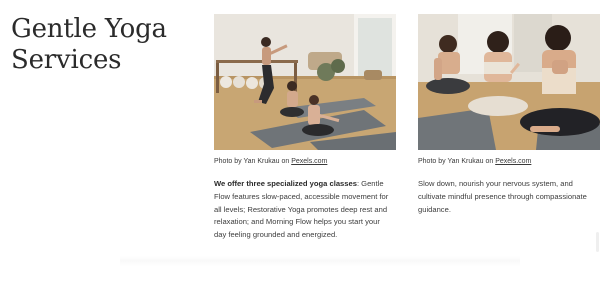 This screenshot has width=600, height=298. I want to click on scroll-indicator, so click(597, 242).